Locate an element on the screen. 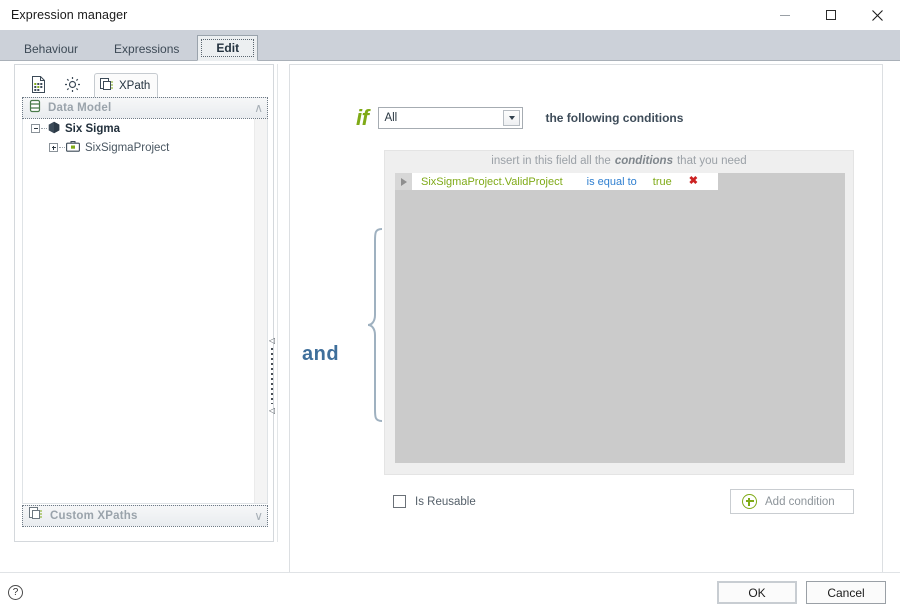  match-mode-value: All is located at coordinates (391, 118).